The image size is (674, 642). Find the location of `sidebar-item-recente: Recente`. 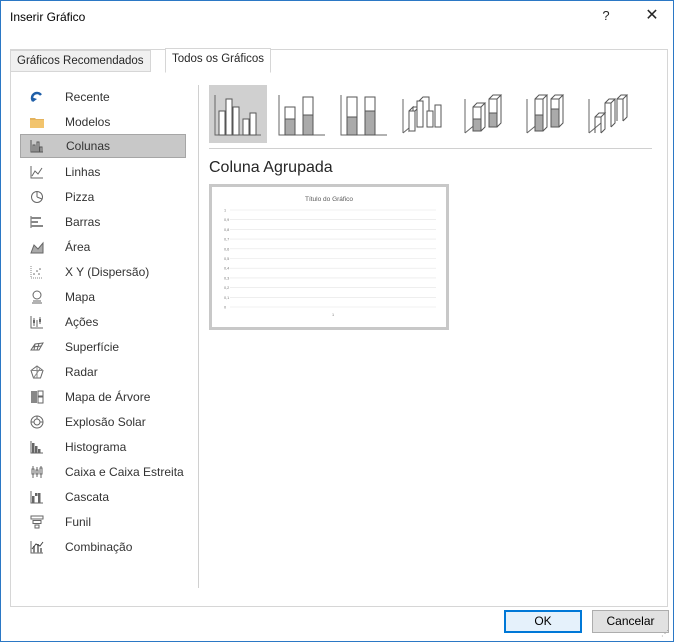

sidebar-item-recente: Recente is located at coordinates (103, 97).